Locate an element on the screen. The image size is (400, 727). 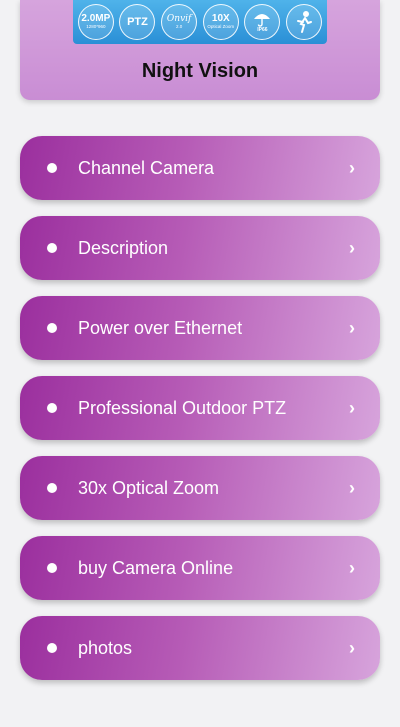
menu-item-label: photos is located at coordinates (105, 647).